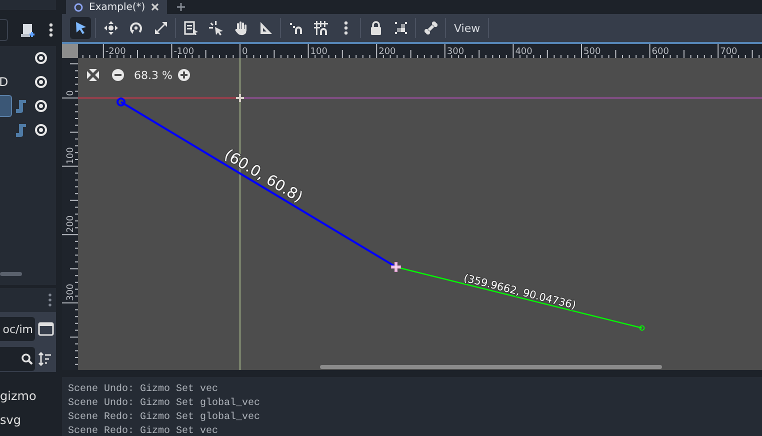 This screenshot has width=762, height=436. I want to click on zoom-in-icon, so click(184, 75).